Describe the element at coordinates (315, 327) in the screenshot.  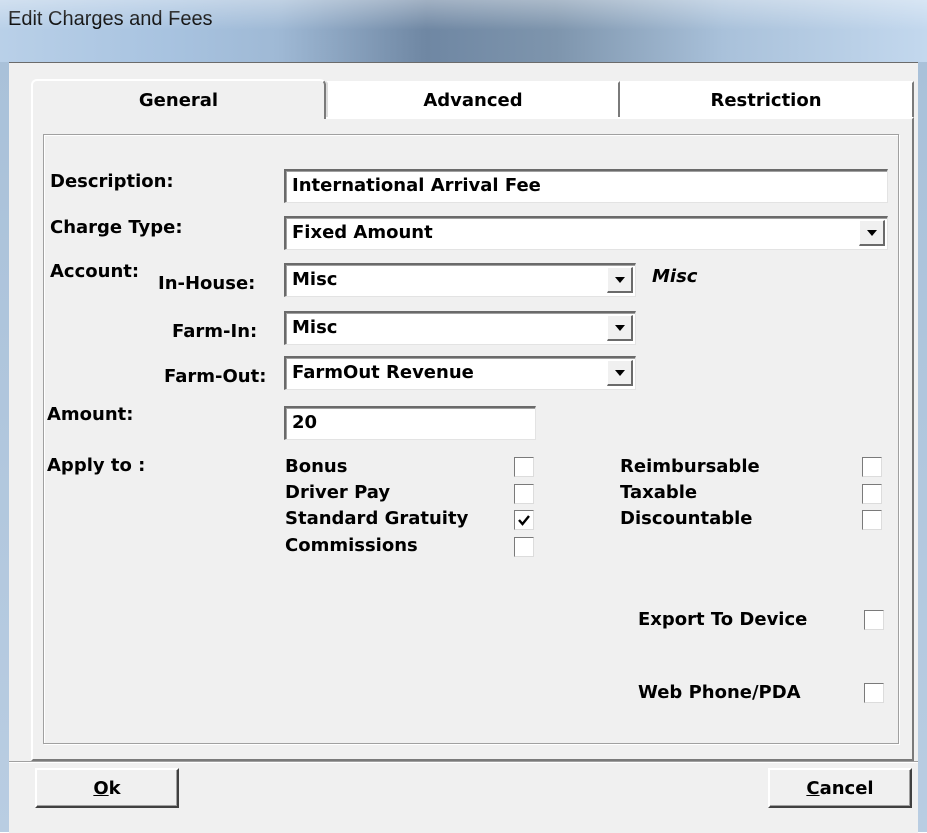
I see `farm-in-value: Misc` at that location.